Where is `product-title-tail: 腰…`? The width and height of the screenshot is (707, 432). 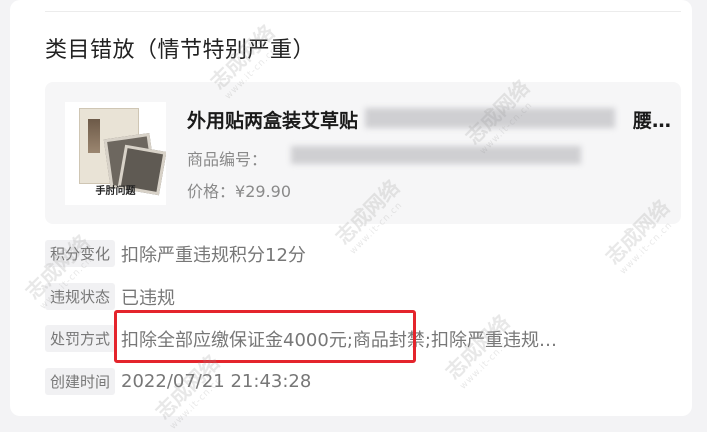 product-title-tail: 腰… is located at coordinates (652, 121).